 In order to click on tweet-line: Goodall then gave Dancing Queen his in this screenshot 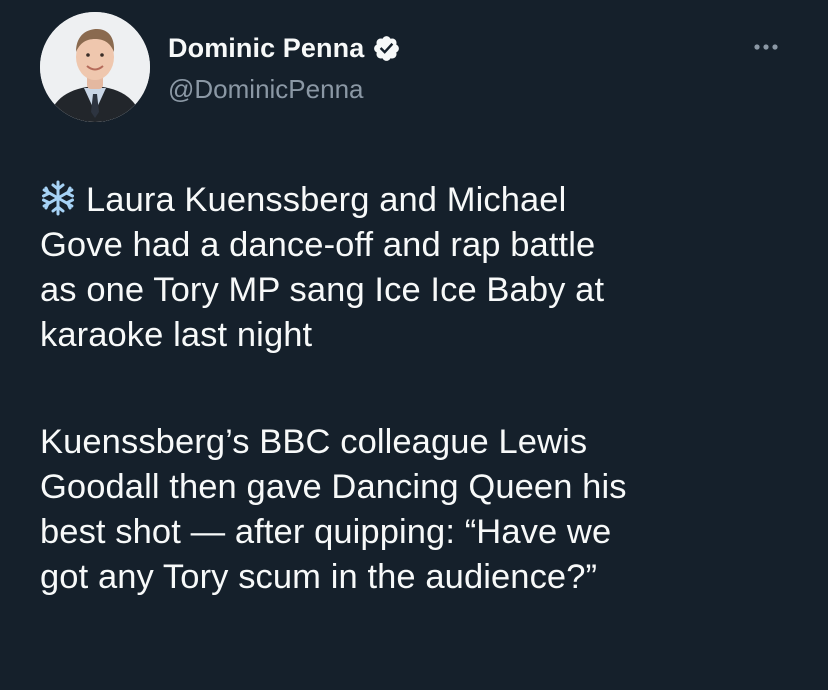, I will do `click(333, 487)`.